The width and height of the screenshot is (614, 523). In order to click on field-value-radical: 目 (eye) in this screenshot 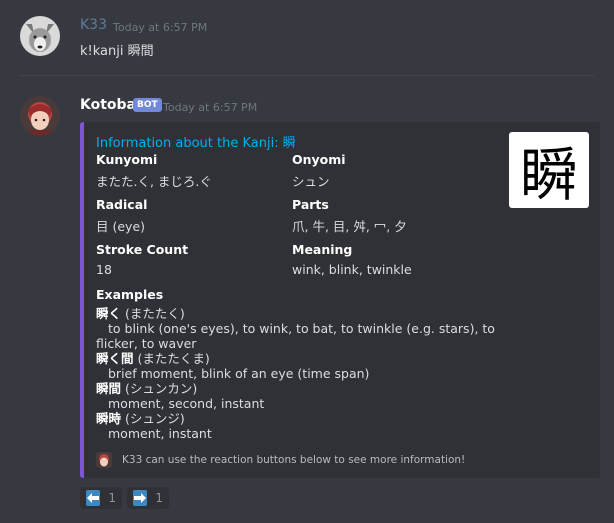, I will do `click(121, 226)`.